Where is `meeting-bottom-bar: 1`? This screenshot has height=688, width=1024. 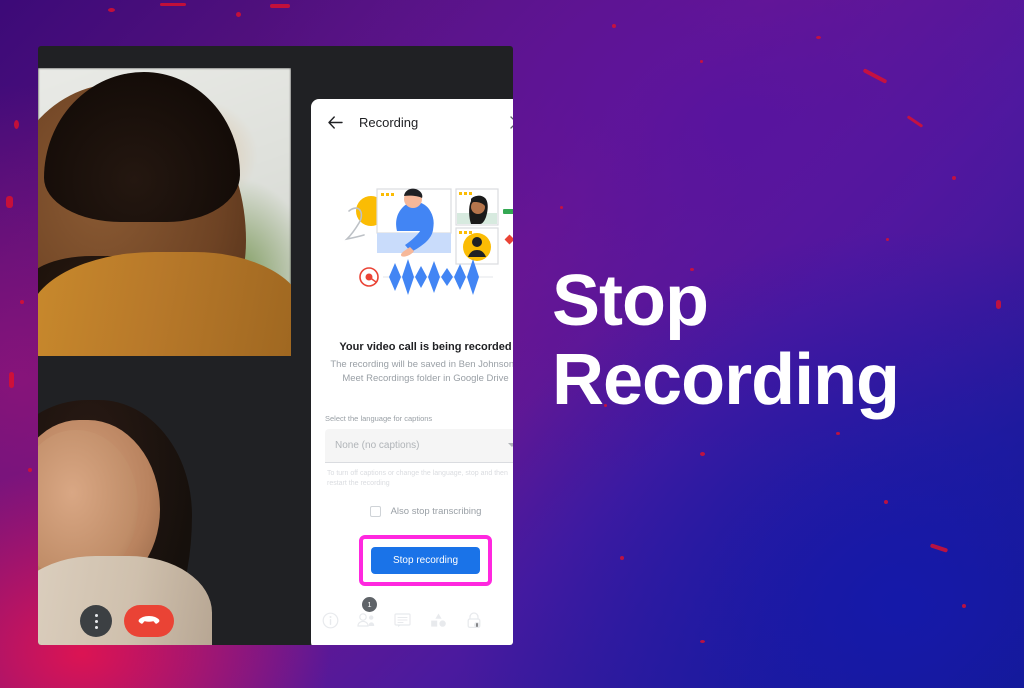 meeting-bottom-bar: 1 is located at coordinates (402, 620).